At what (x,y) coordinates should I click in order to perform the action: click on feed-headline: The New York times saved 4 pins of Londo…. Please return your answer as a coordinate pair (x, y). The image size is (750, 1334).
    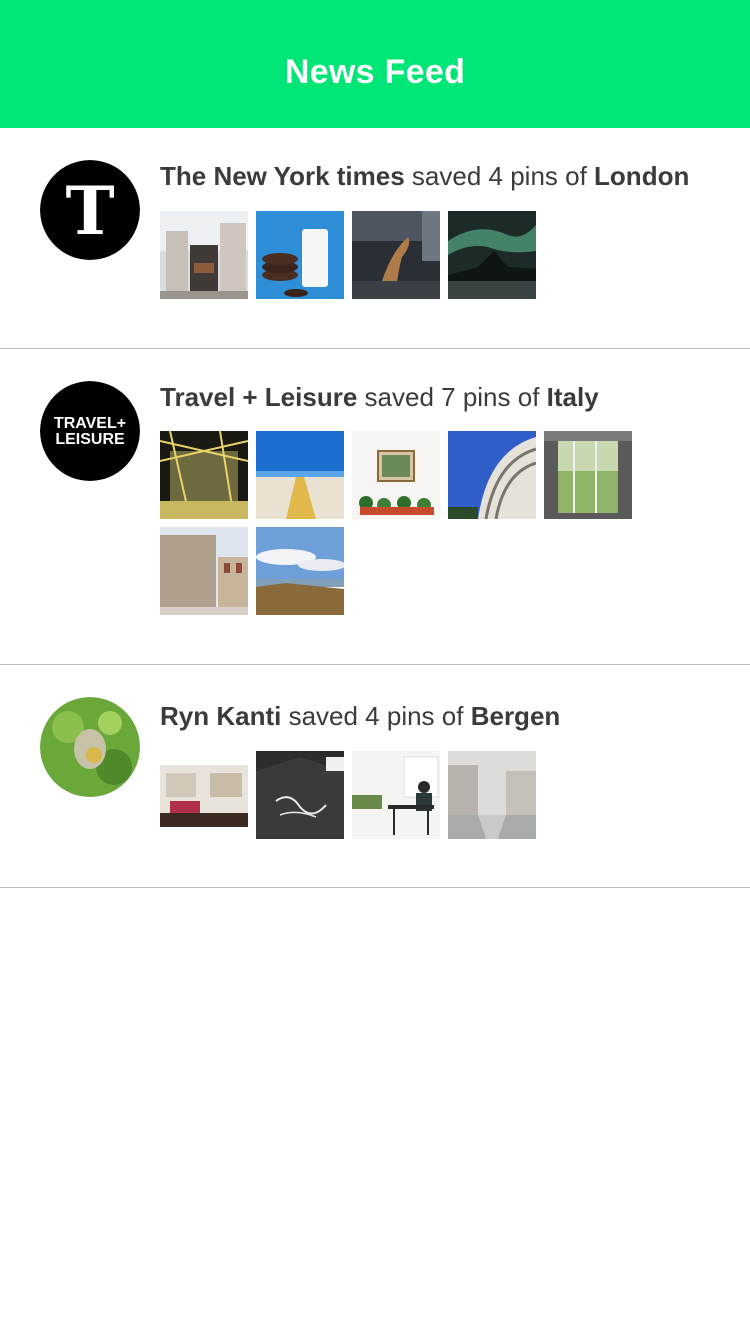
    Looking at the image, I should click on (445, 160).